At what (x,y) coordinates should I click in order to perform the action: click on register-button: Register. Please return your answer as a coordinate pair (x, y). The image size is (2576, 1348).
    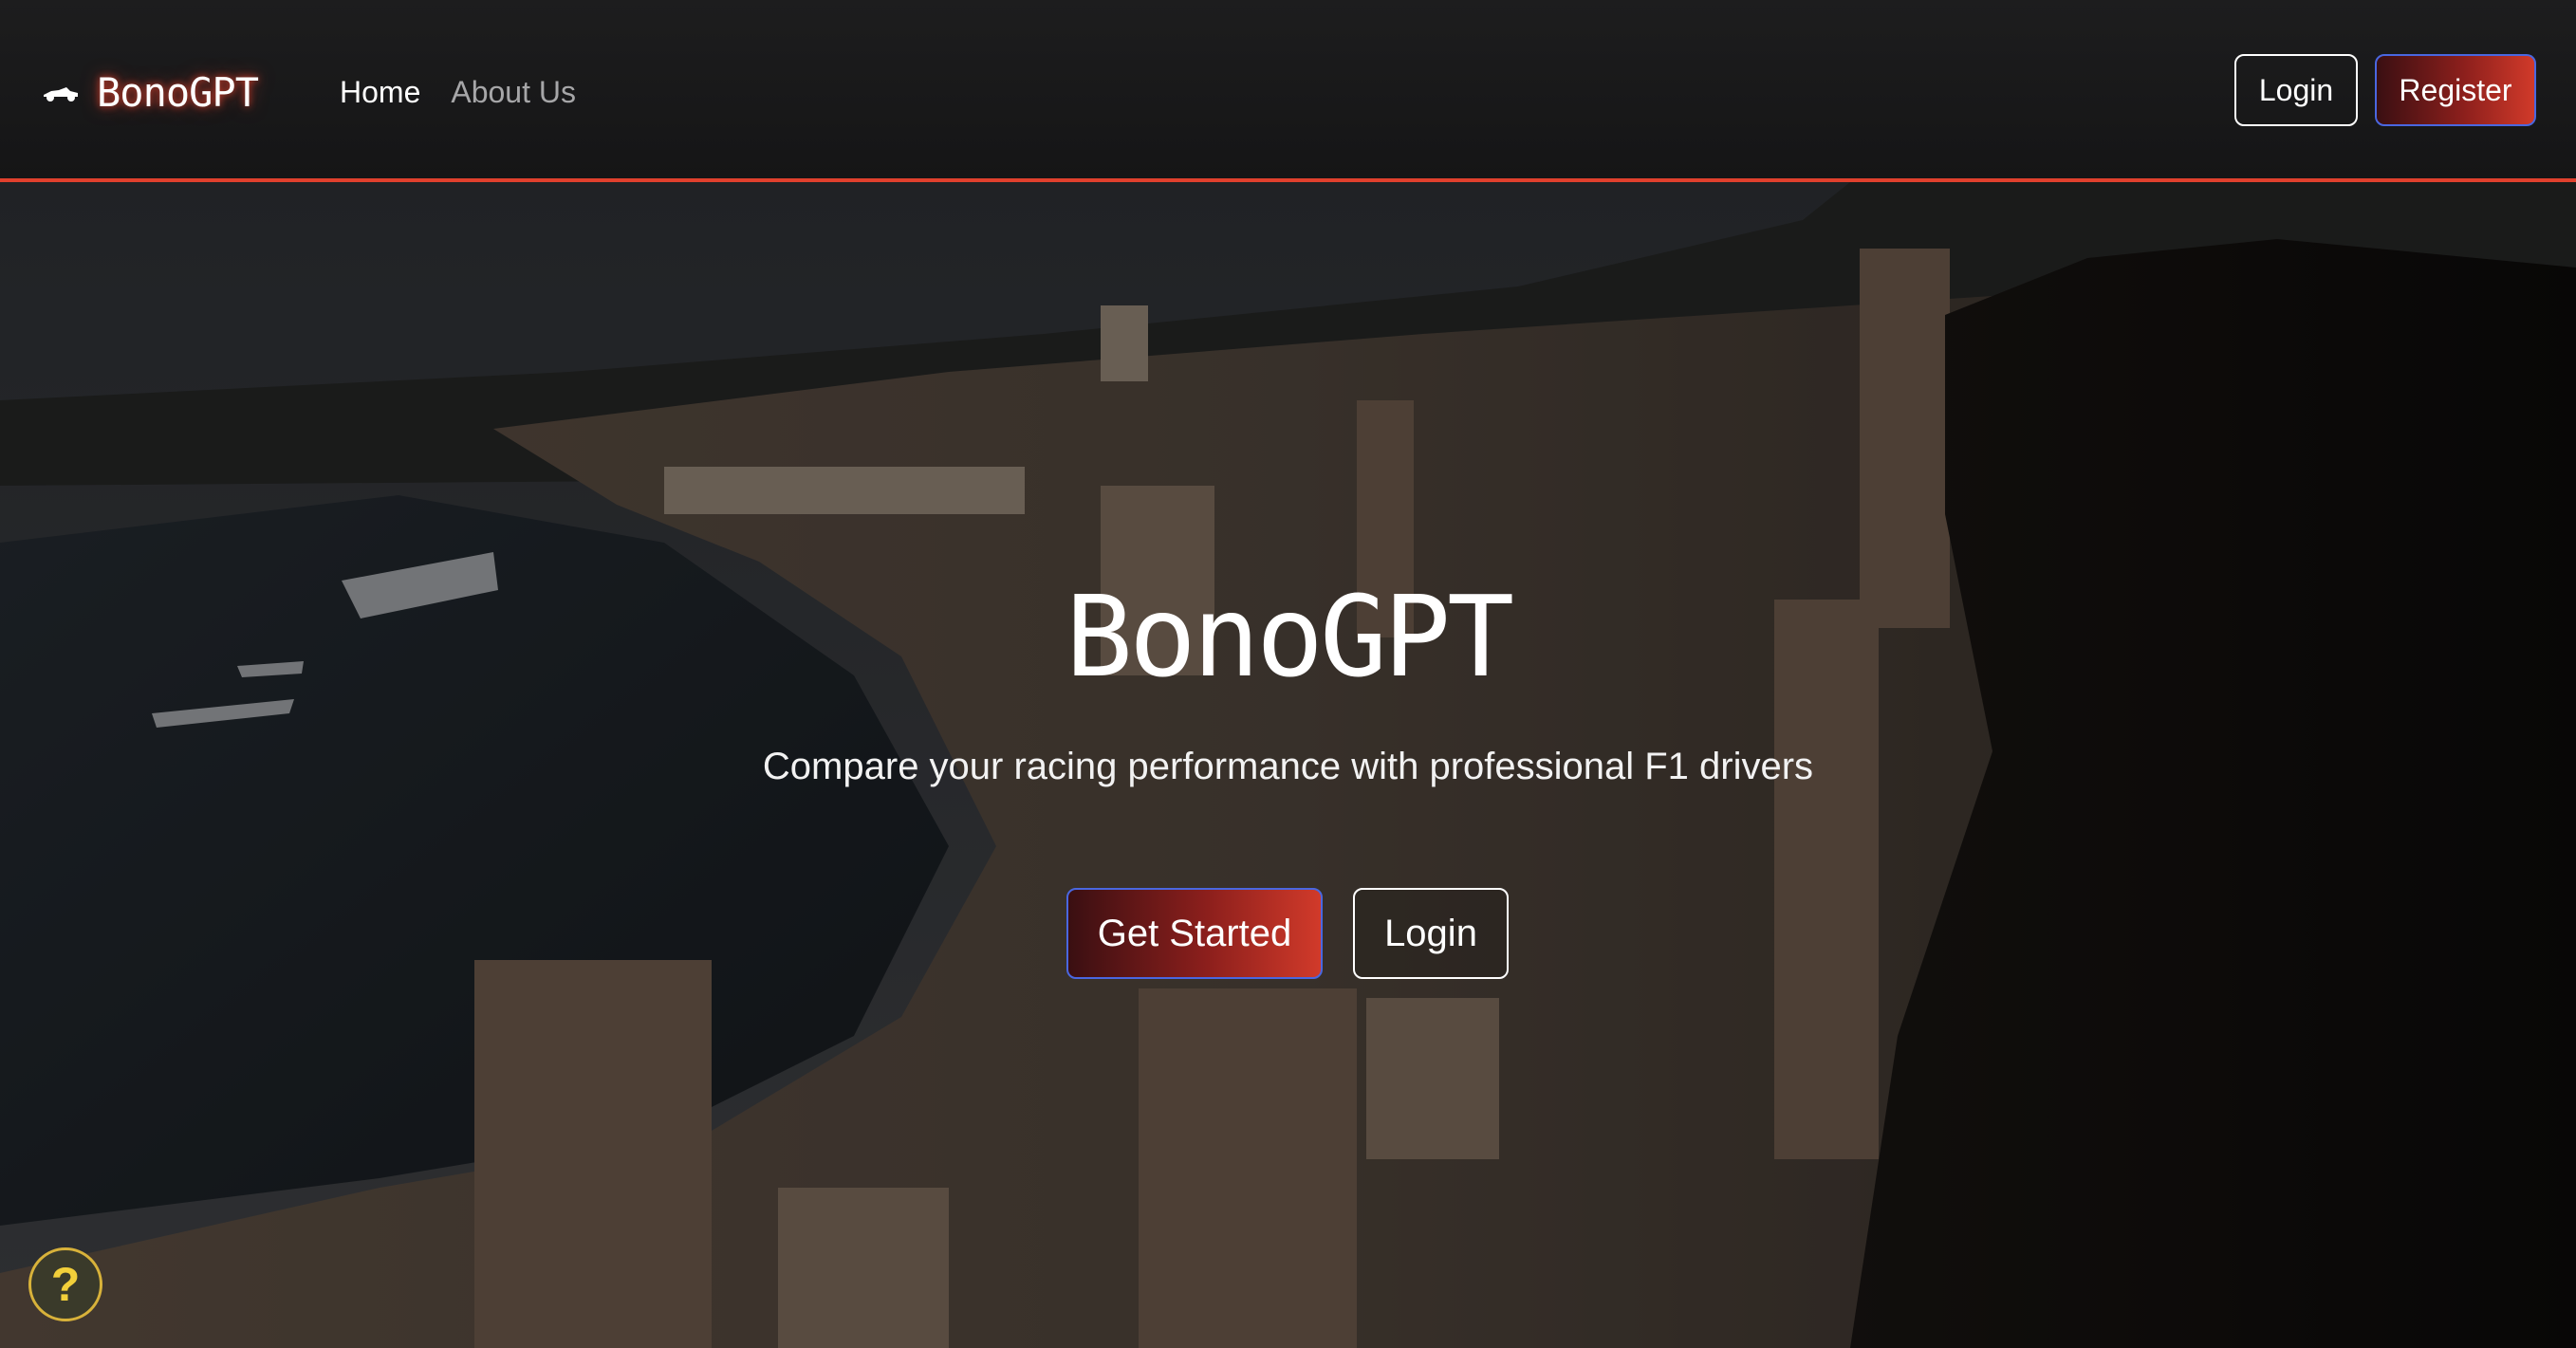
    Looking at the image, I should click on (2455, 90).